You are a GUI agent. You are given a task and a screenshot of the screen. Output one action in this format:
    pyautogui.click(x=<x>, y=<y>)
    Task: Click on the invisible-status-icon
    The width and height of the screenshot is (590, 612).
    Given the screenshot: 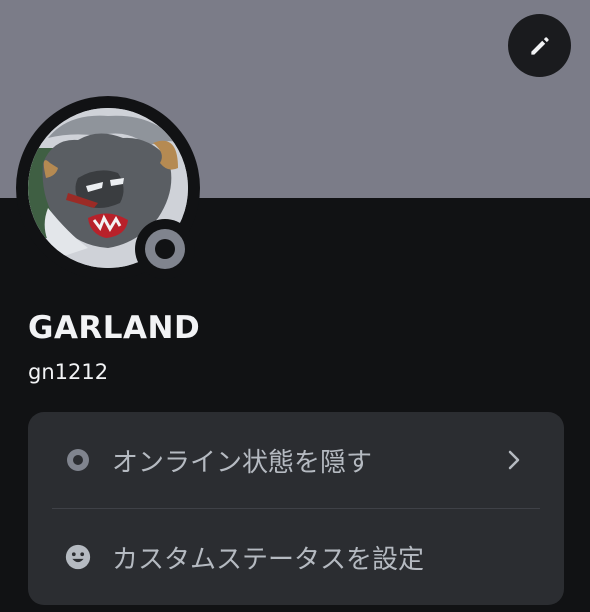 What is the action you would take?
    pyautogui.click(x=78, y=460)
    